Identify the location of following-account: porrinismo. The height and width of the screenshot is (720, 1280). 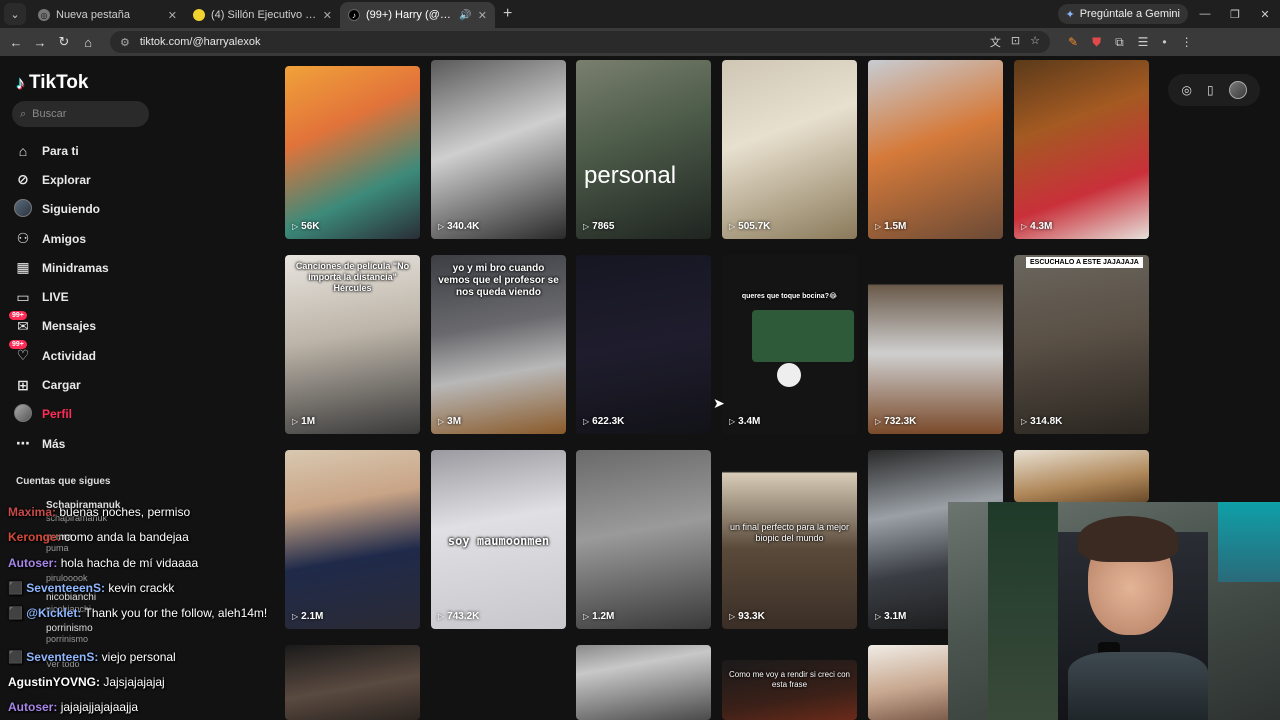
(69, 628).